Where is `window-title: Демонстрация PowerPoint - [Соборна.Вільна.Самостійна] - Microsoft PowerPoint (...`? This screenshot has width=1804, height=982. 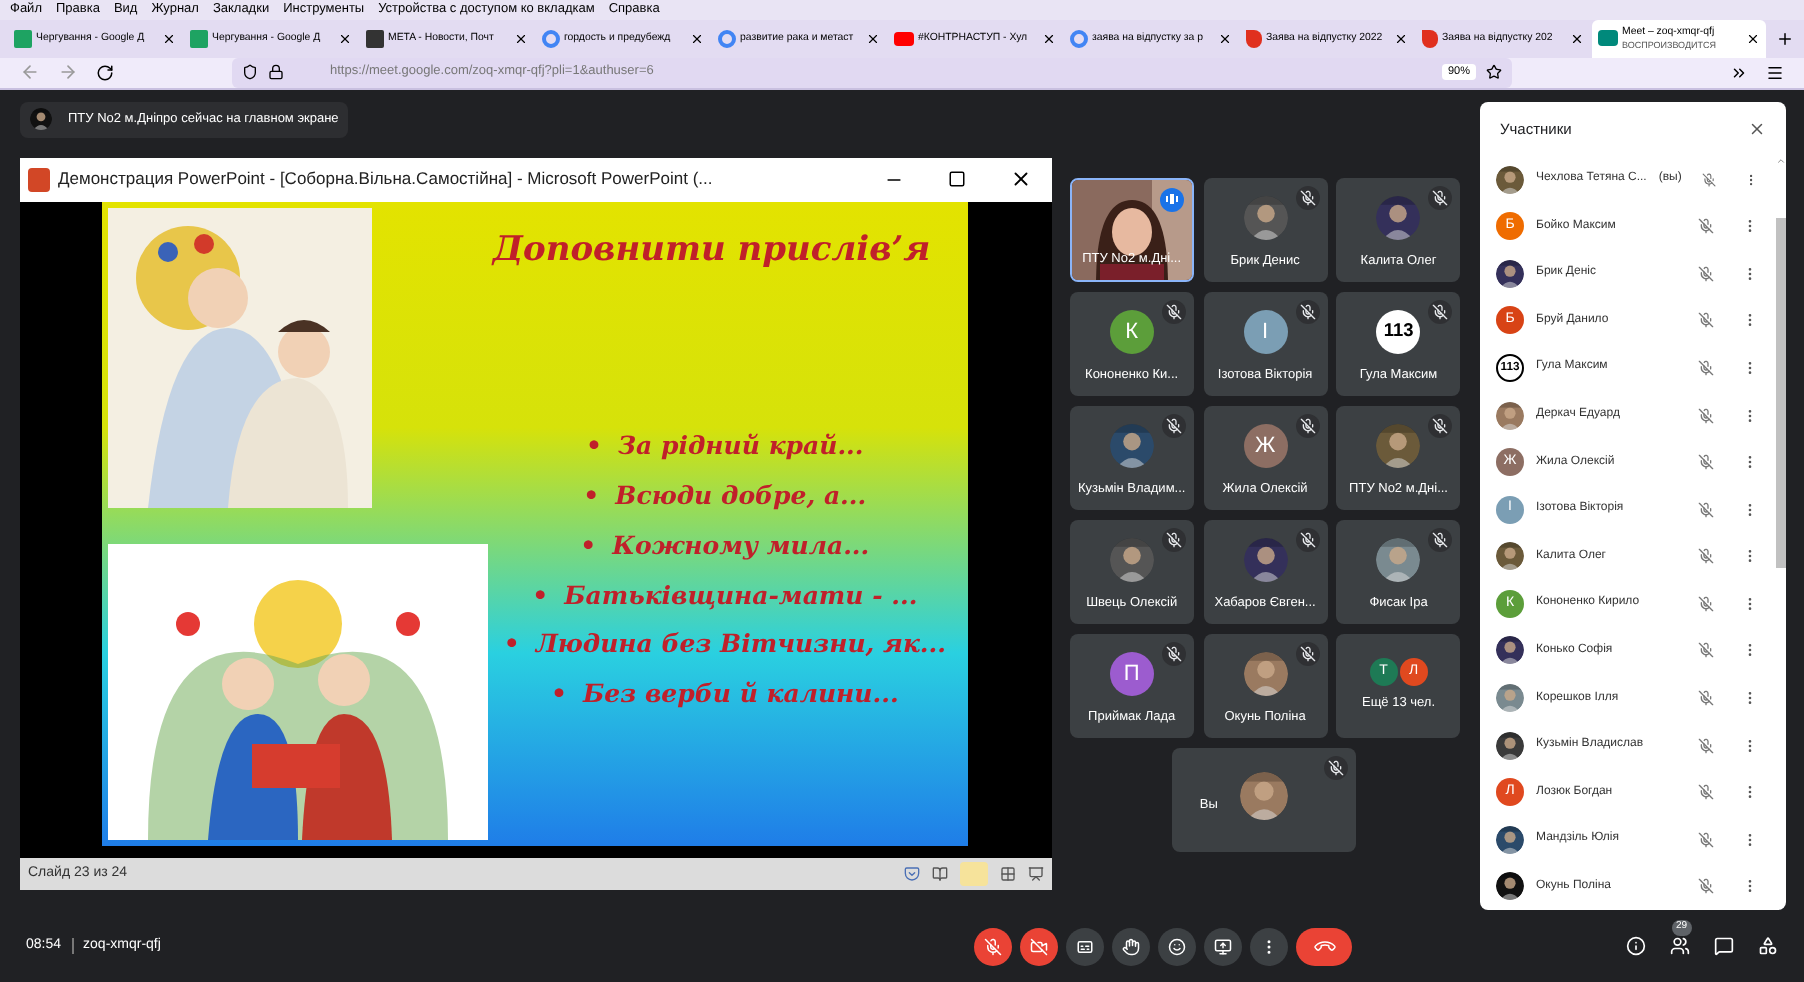
window-title: Демонстрация PowerPoint - [Соборна.Вільна.Самостійна] - Microsoft PowerPoint (... is located at coordinates (386, 179).